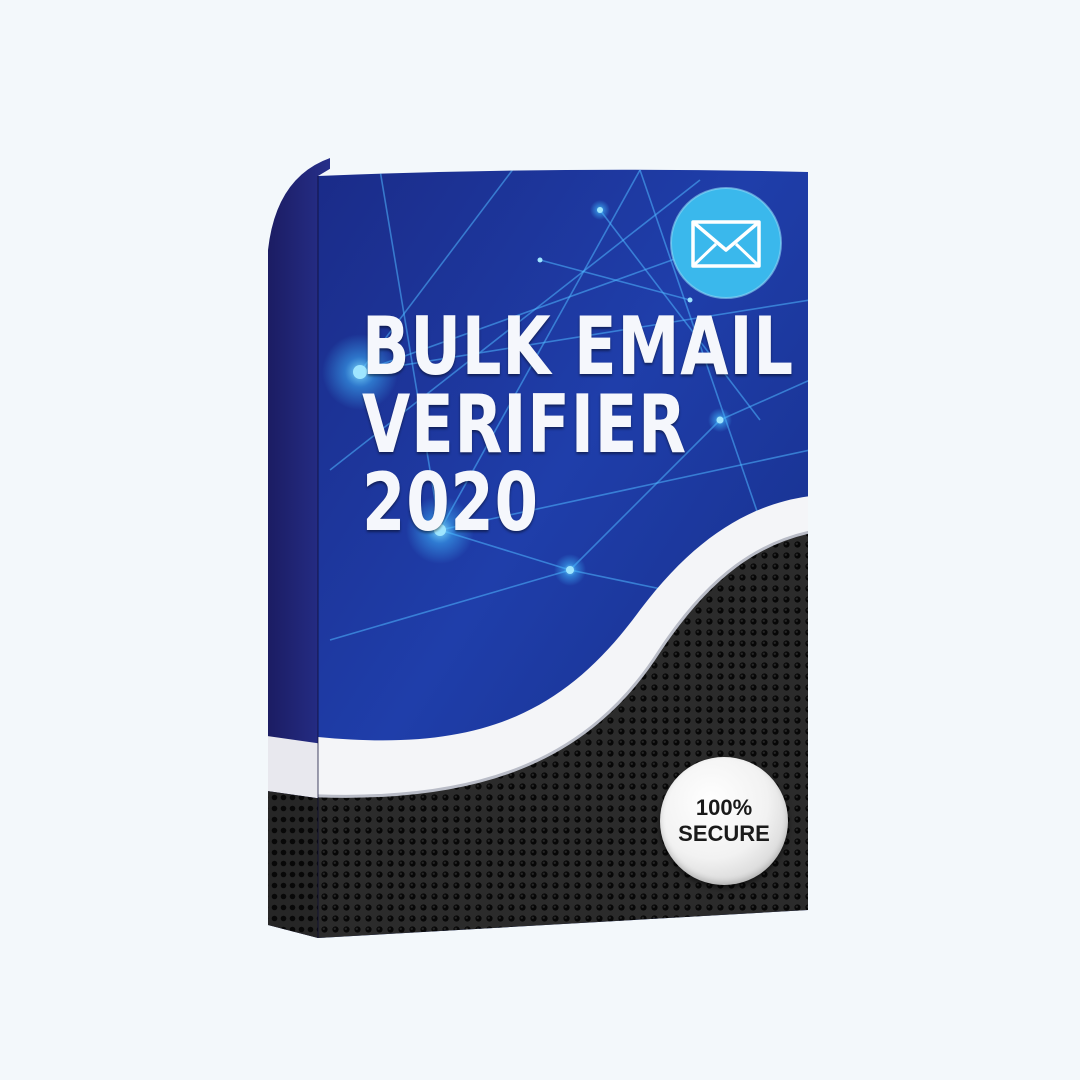 The image size is (1080, 1080). I want to click on product-title-line-3: 2020, so click(450, 502).